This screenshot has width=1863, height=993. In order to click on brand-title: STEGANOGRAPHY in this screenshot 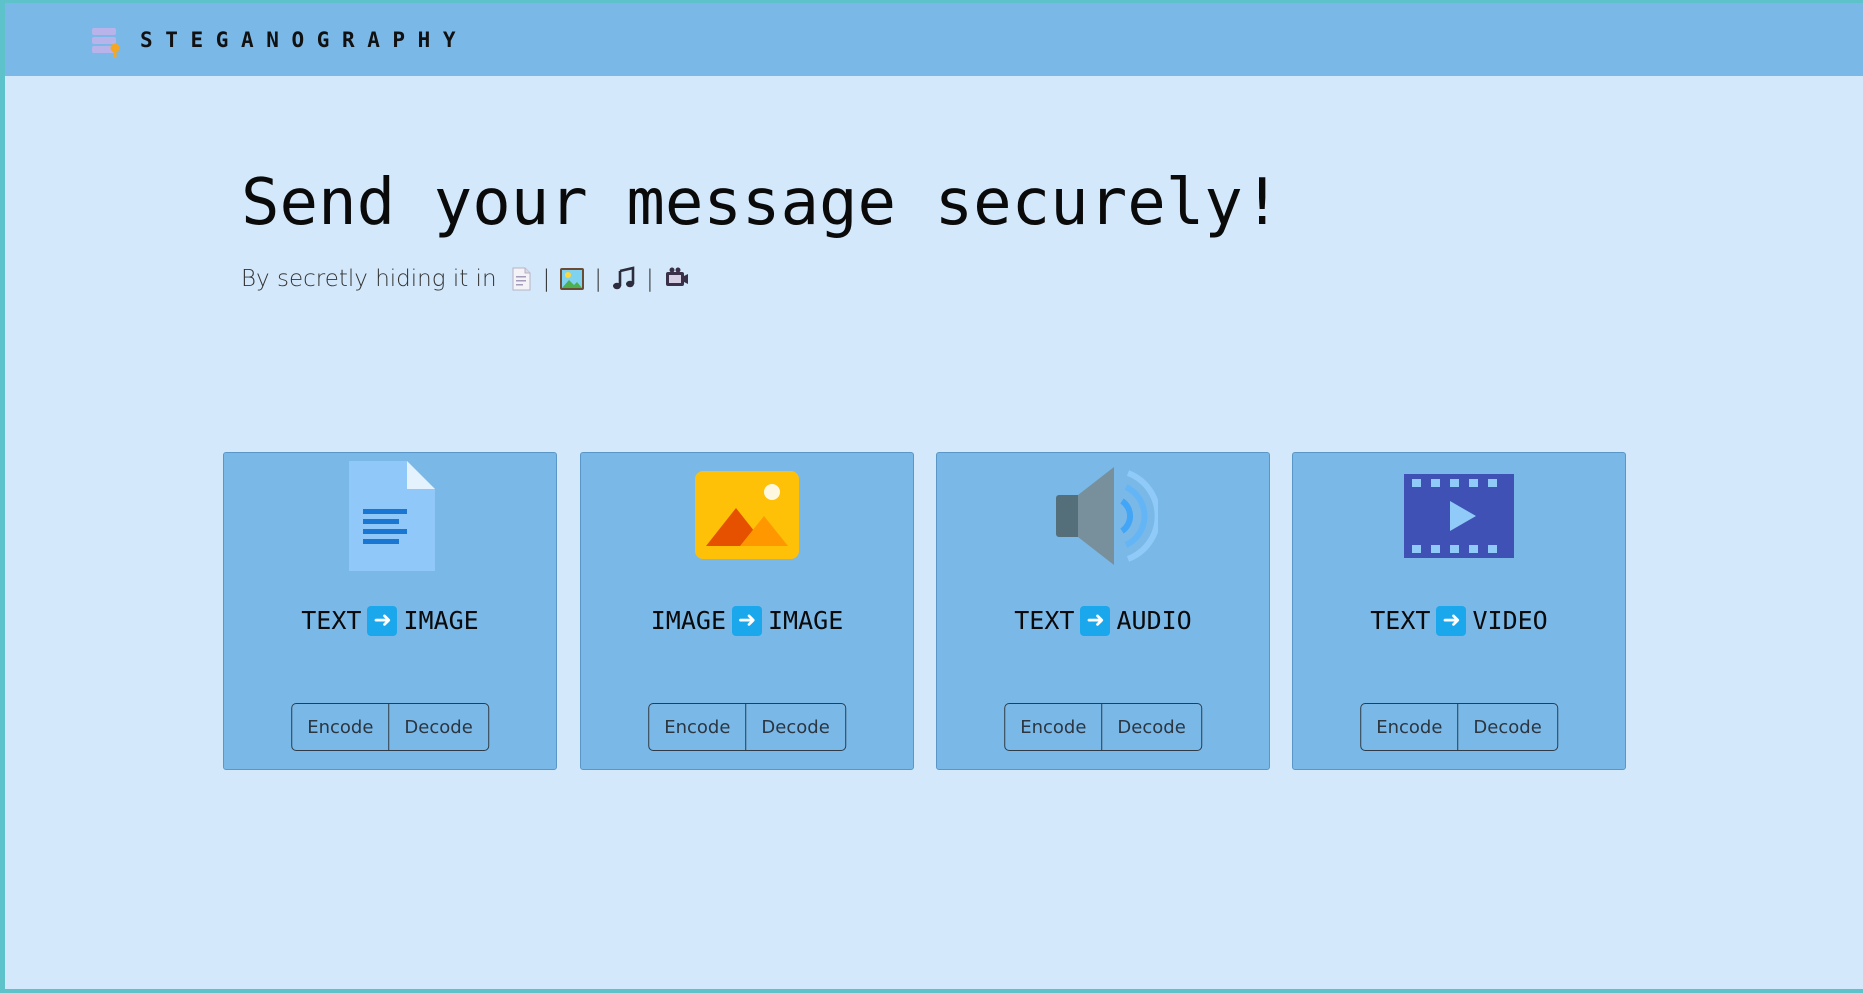, I will do `click(304, 40)`.